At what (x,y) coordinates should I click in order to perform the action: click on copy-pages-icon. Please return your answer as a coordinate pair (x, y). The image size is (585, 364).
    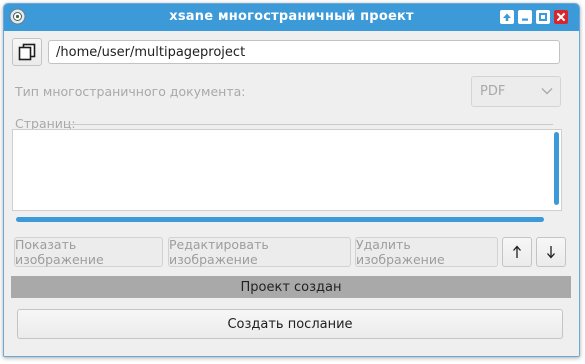
    Looking at the image, I should click on (27, 52).